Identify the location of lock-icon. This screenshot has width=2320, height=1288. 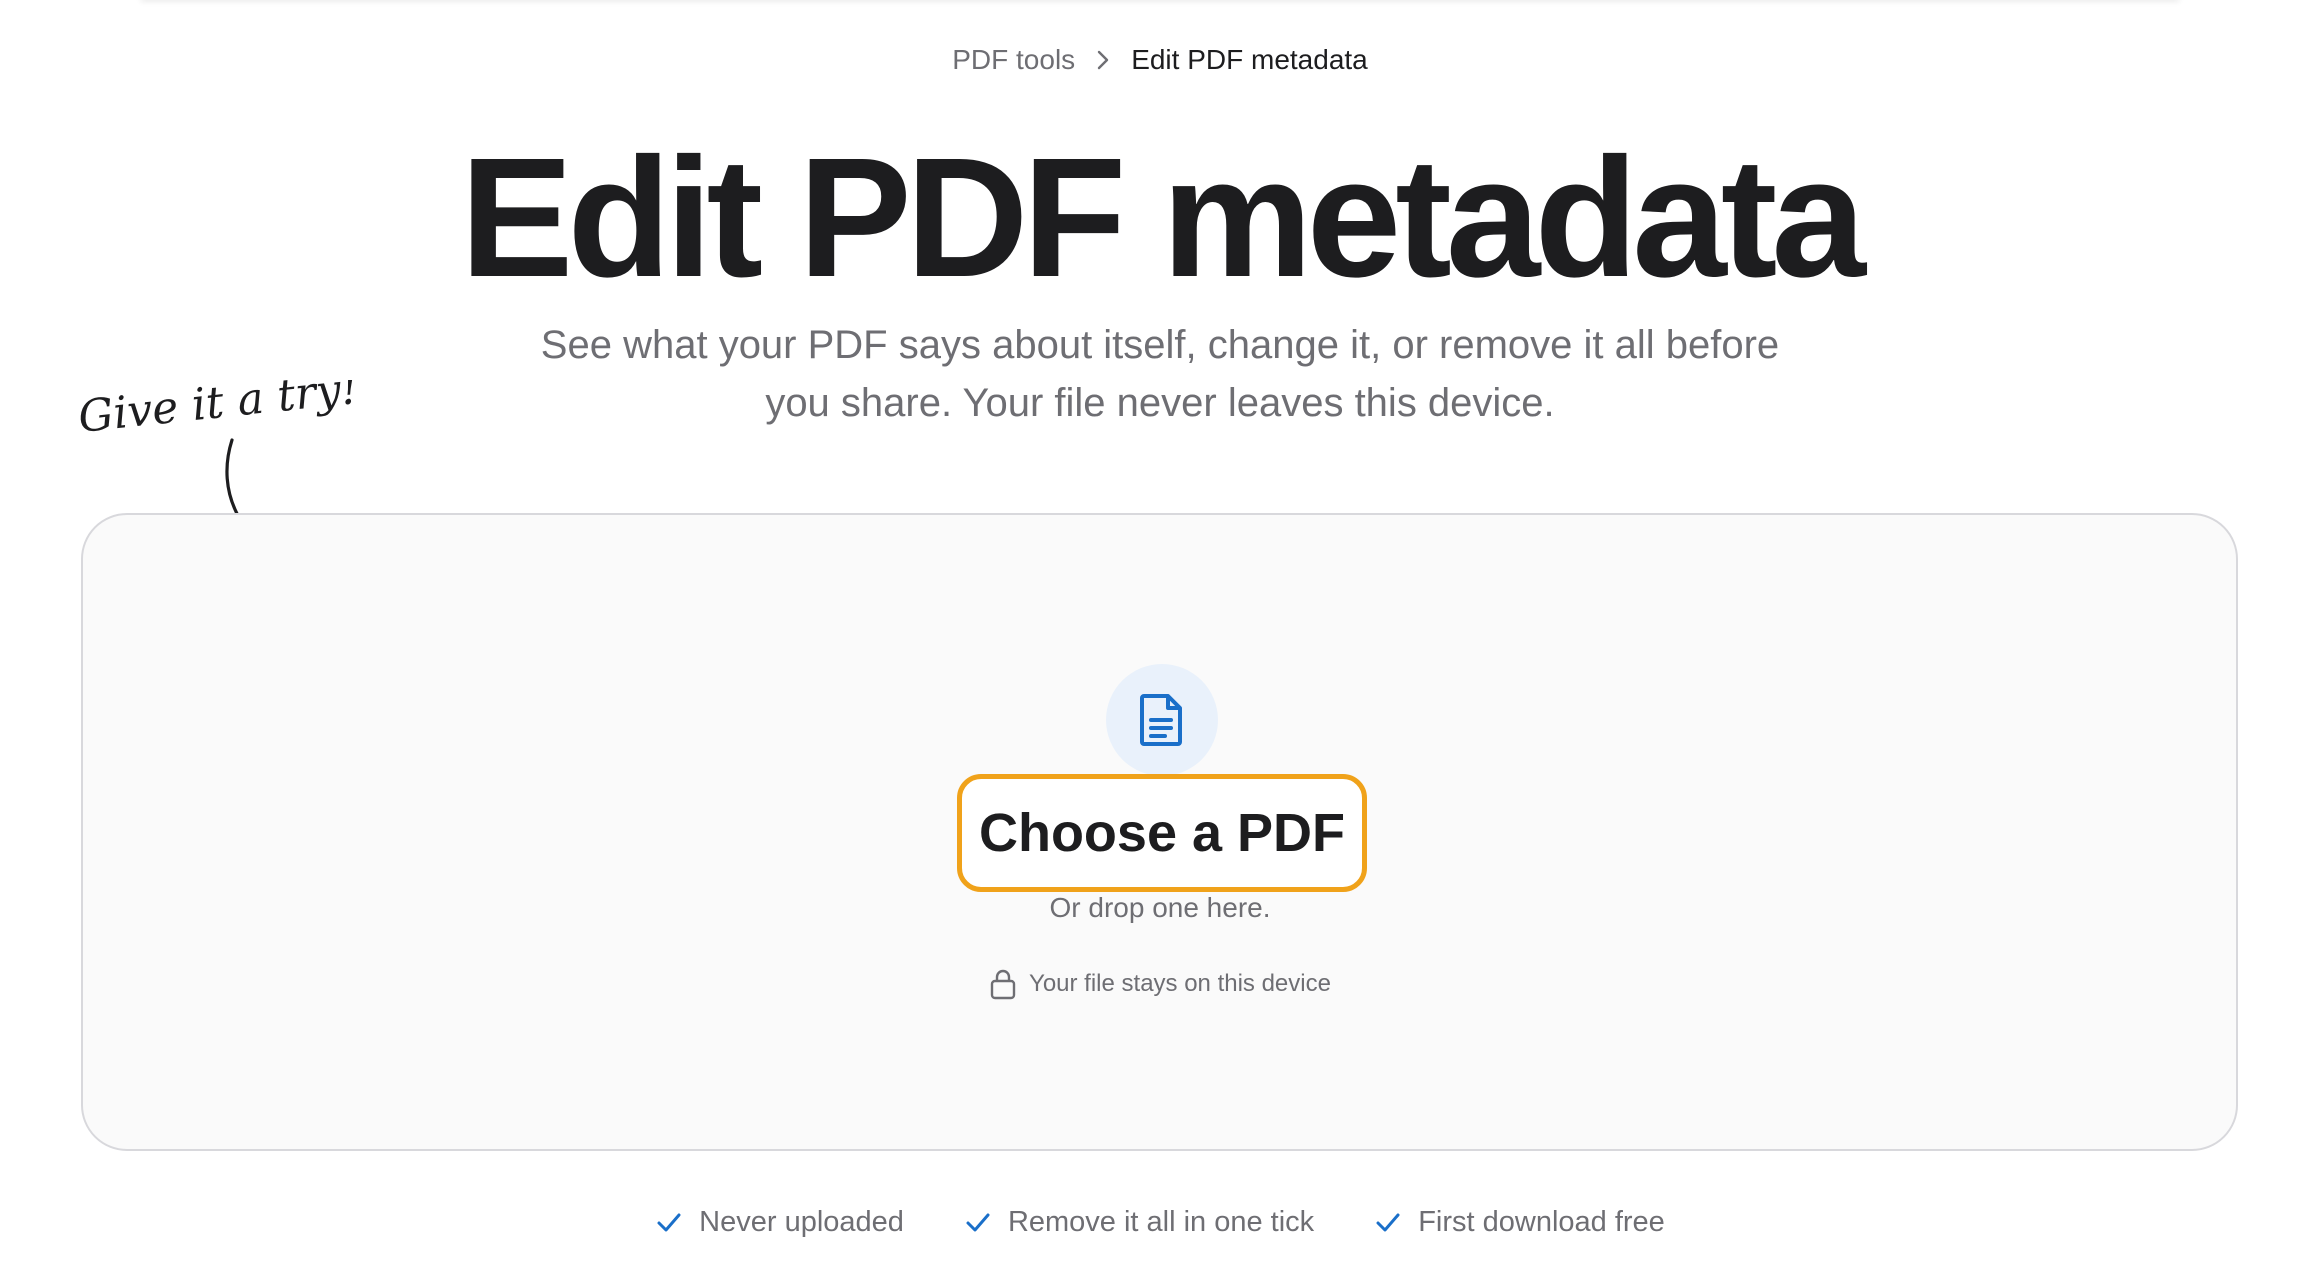
(1003, 984).